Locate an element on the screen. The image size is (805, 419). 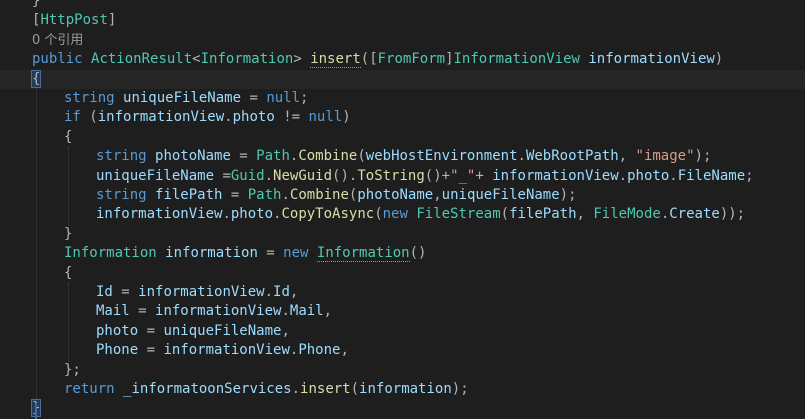
code-token: uniqueFileName is located at coordinates (500, 195).